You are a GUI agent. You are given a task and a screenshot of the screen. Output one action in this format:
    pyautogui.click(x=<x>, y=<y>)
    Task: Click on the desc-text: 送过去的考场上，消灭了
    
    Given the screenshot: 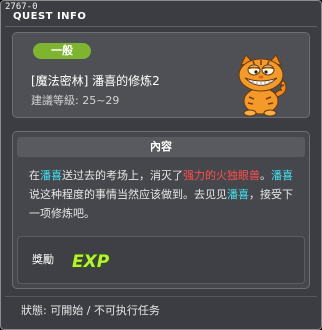 What is the action you would take?
    pyautogui.click(x=122, y=175)
    